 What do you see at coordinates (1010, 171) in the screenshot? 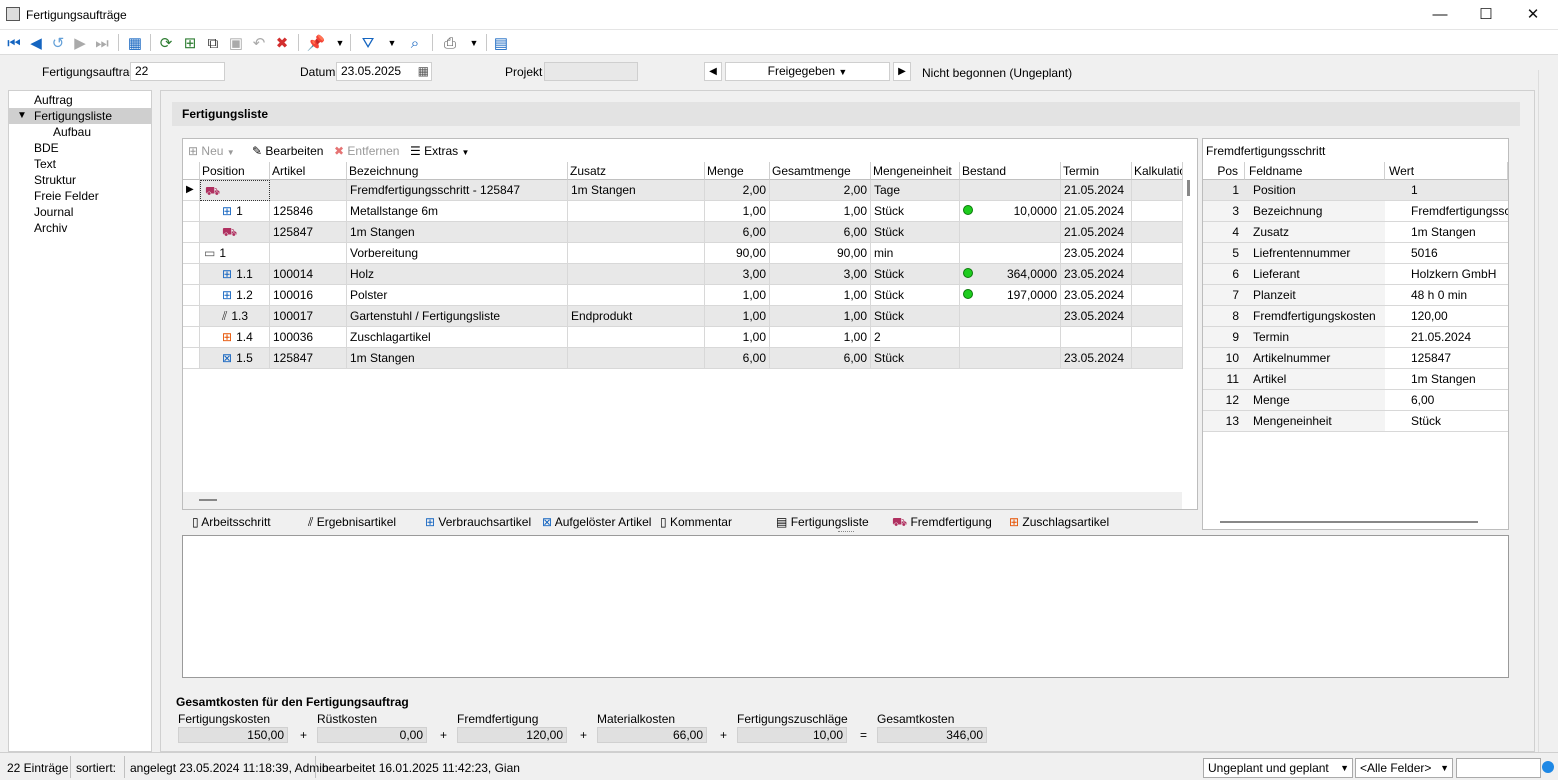
I see `column-header: Bestand` at bounding box center [1010, 171].